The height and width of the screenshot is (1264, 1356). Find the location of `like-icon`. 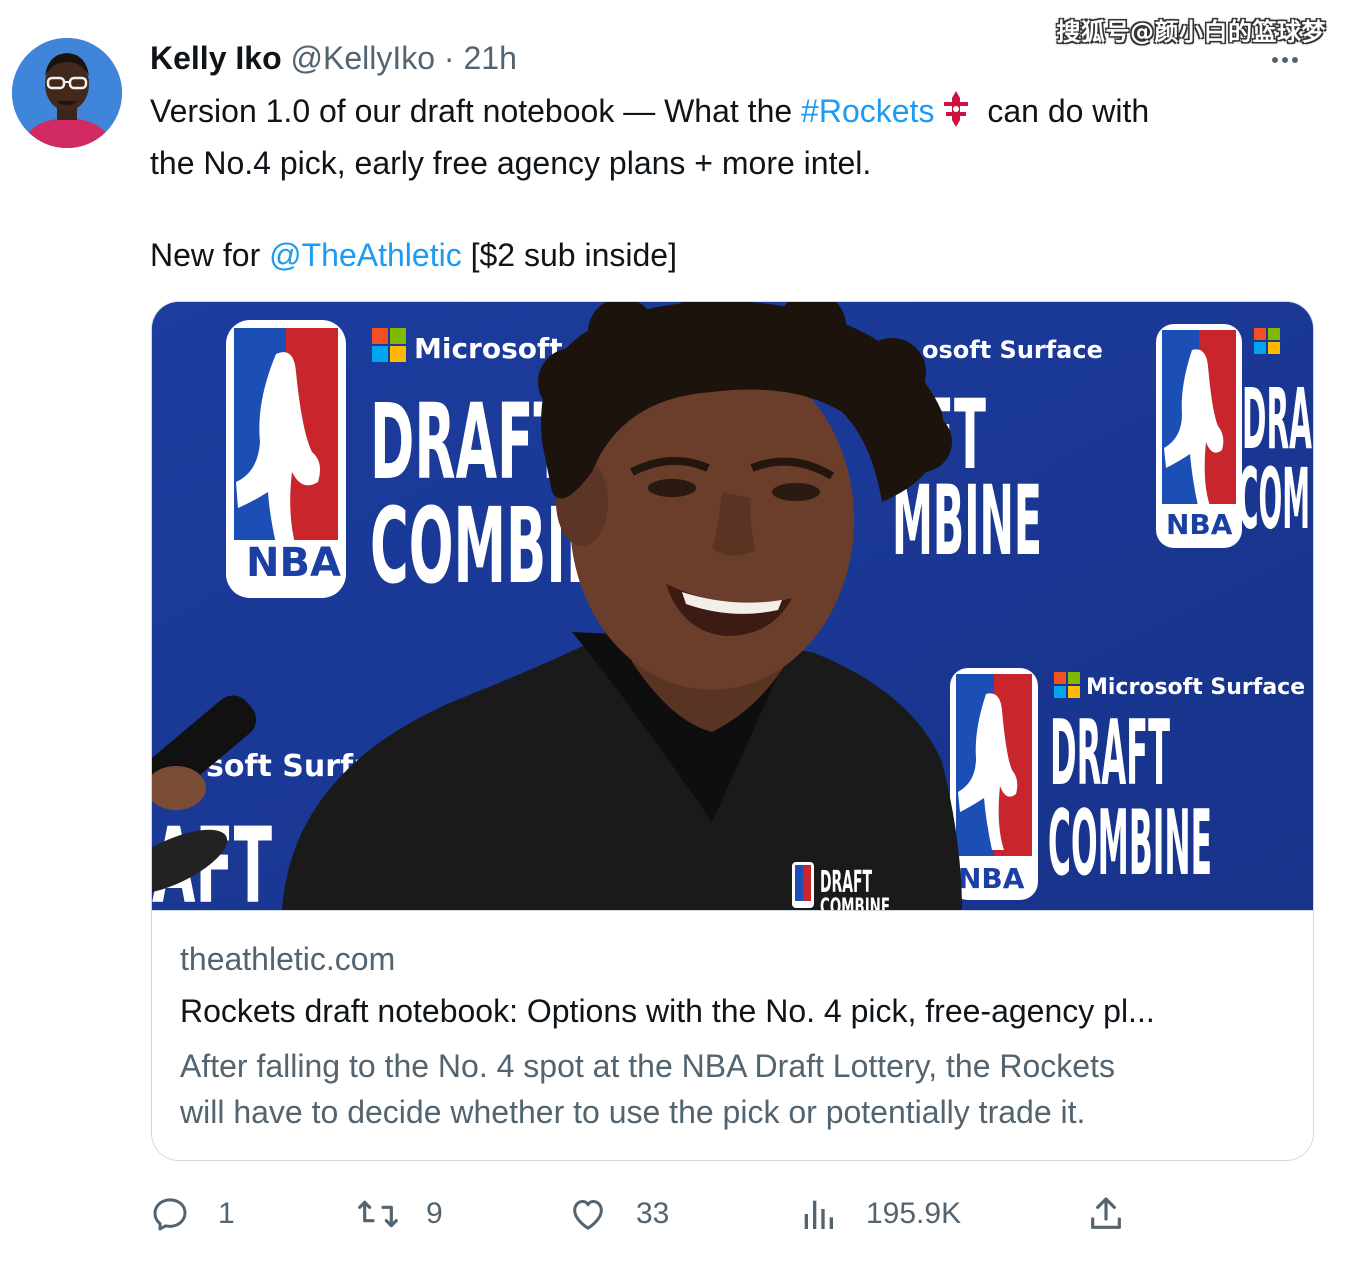

like-icon is located at coordinates (588, 1215).